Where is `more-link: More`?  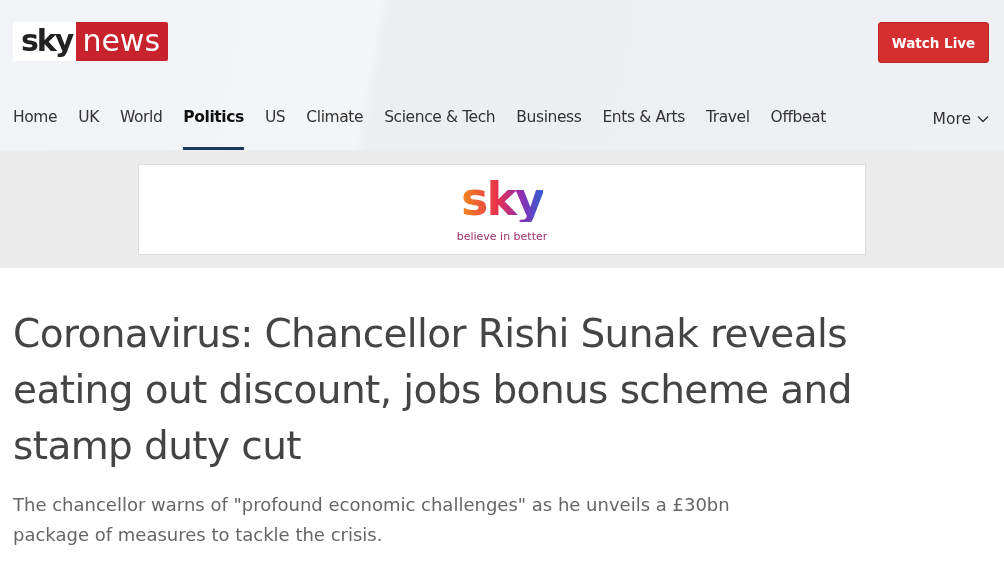 more-link: More is located at coordinates (951, 118).